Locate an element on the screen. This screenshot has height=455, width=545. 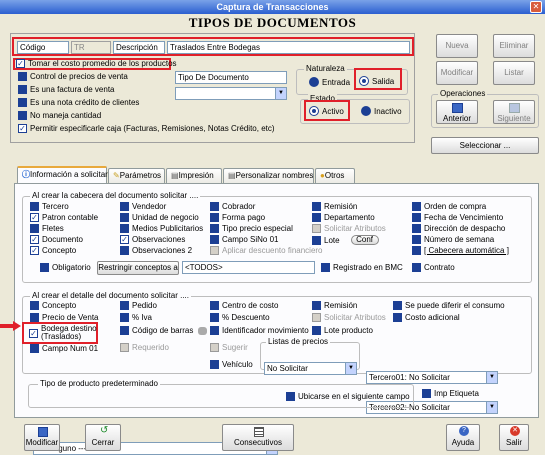
det-pedido: Pedido is located at coordinates (138, 305).